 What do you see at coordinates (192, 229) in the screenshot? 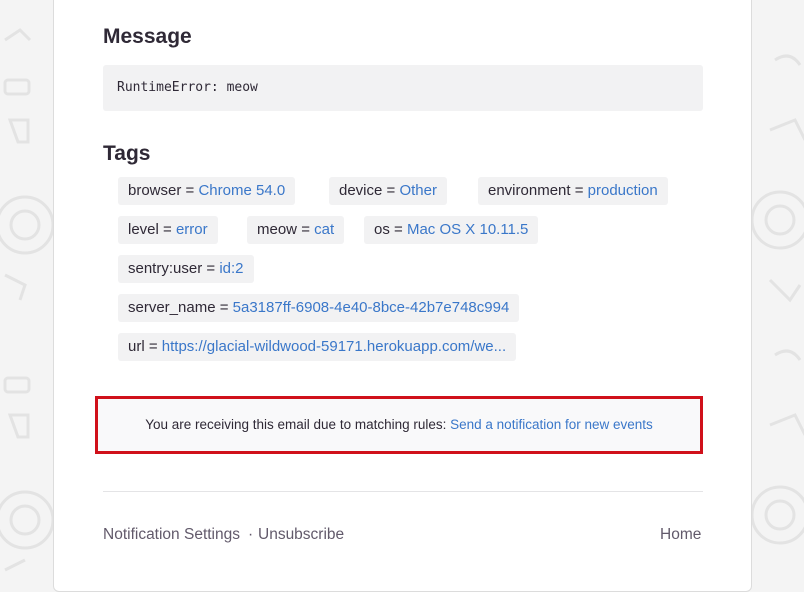
I see `tag-value-link: error` at bounding box center [192, 229].